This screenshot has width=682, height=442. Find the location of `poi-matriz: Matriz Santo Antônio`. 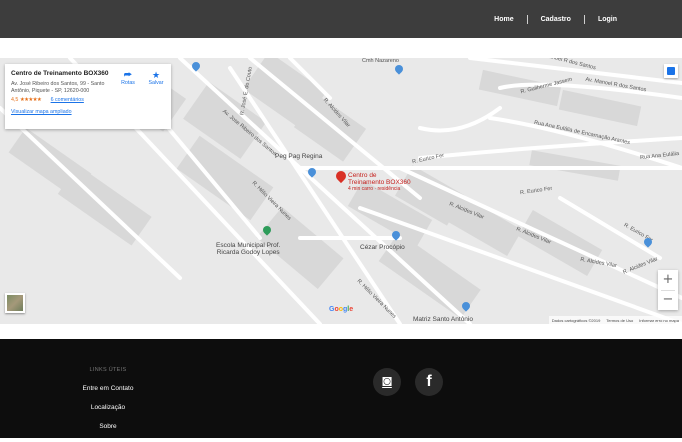

poi-matriz: Matriz Santo Antônio is located at coordinates (443, 319).